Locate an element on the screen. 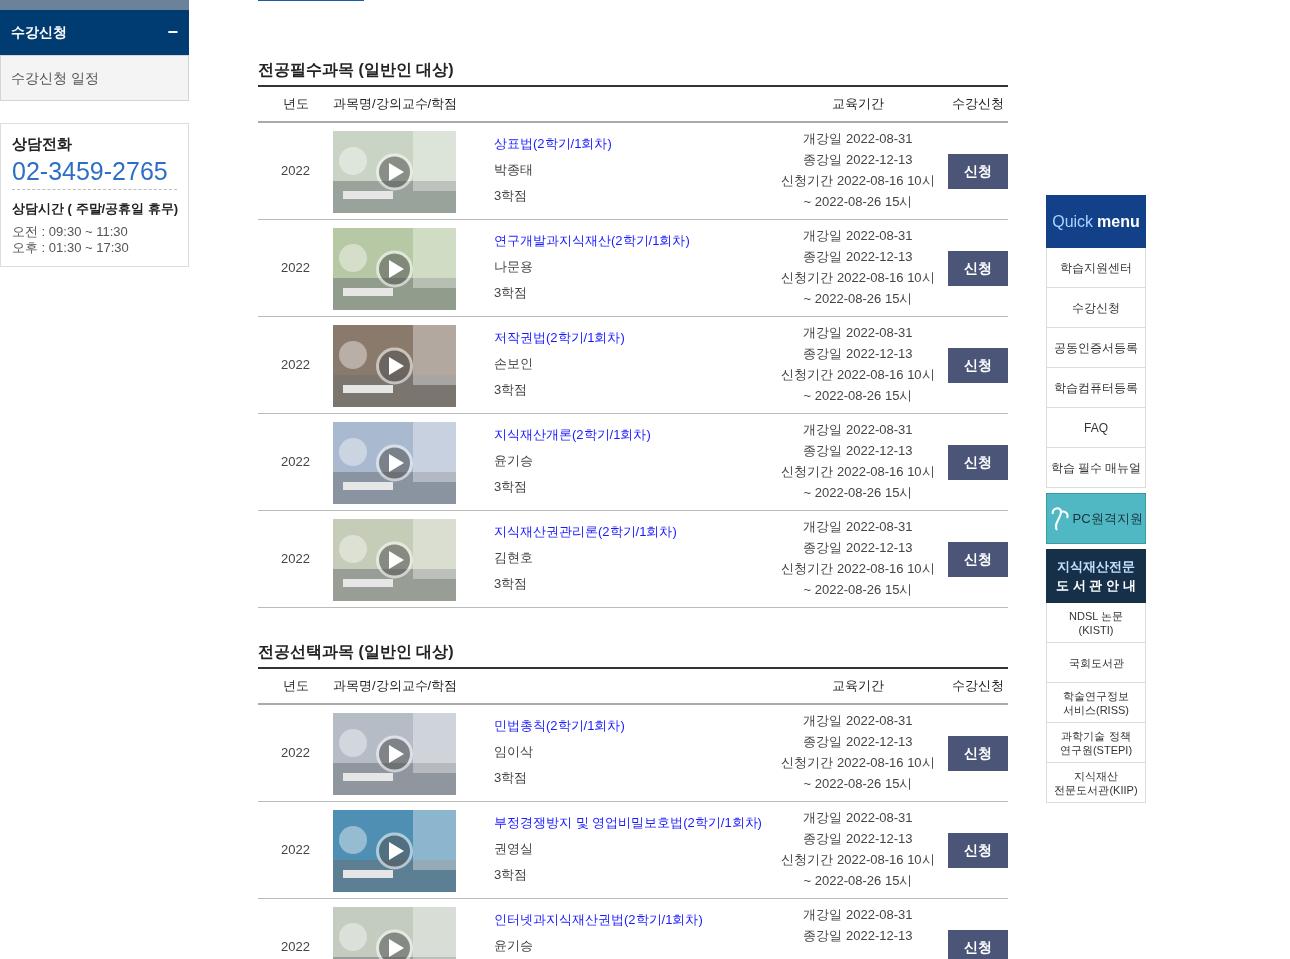 This screenshot has height=959, width=1290. quick-menu-item: 공동인증서등록 is located at coordinates (1096, 348).